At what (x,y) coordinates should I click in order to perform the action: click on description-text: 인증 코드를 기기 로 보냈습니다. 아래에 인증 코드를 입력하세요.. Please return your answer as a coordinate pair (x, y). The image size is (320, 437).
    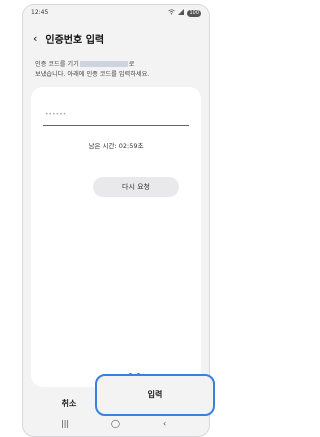
    Looking at the image, I should click on (117, 70).